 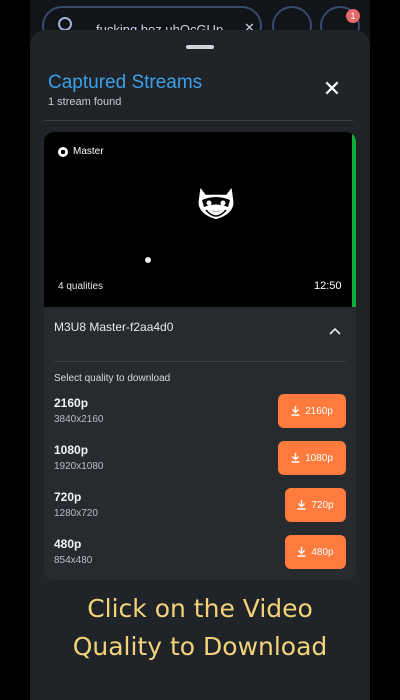 What do you see at coordinates (125, 82) in the screenshot?
I see `sheet-title: Captured Streams` at bounding box center [125, 82].